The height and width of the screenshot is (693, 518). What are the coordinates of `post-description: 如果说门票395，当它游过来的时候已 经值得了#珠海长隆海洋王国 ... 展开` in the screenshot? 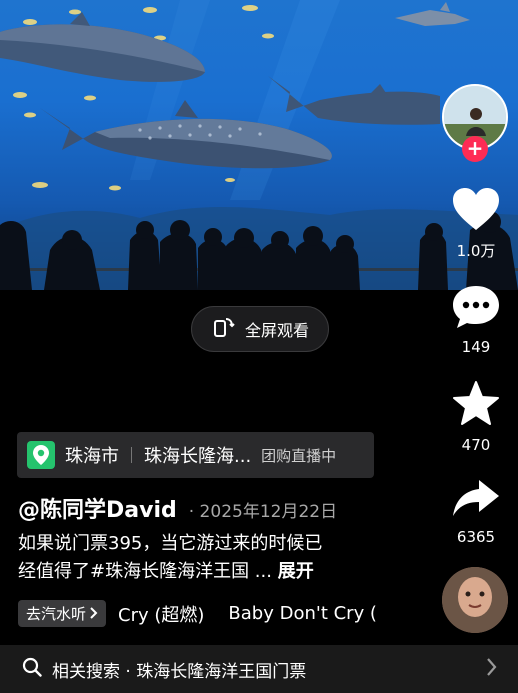 It's located at (204, 558).